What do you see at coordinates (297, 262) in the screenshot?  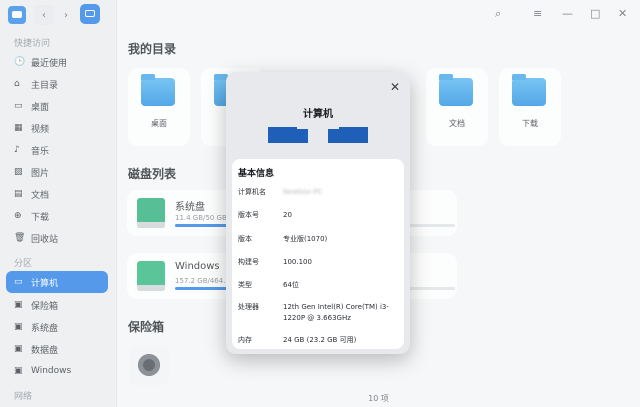 I see `info-value: 100.100` at bounding box center [297, 262].